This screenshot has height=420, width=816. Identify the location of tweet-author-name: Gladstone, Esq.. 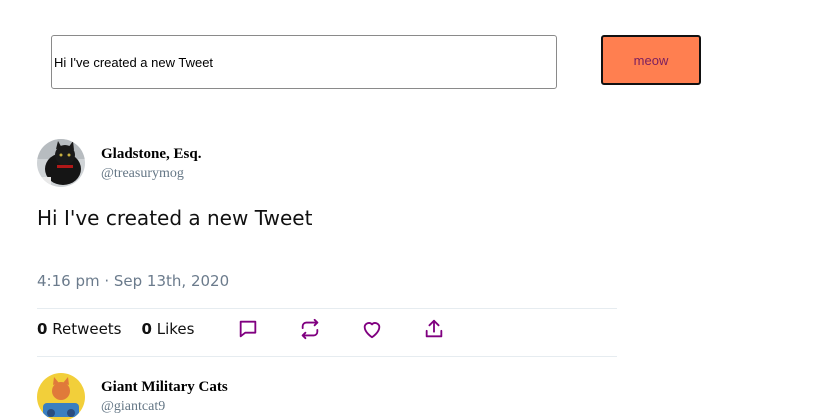
(151, 154).